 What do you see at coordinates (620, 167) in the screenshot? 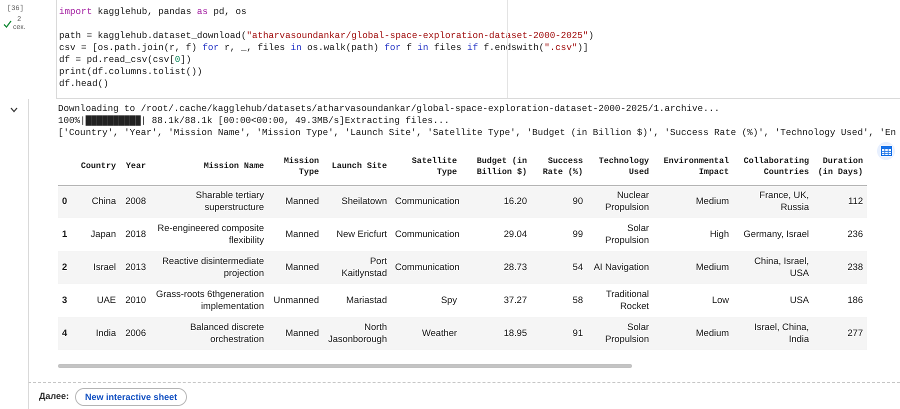
I see `column-header: Technology Used` at bounding box center [620, 167].